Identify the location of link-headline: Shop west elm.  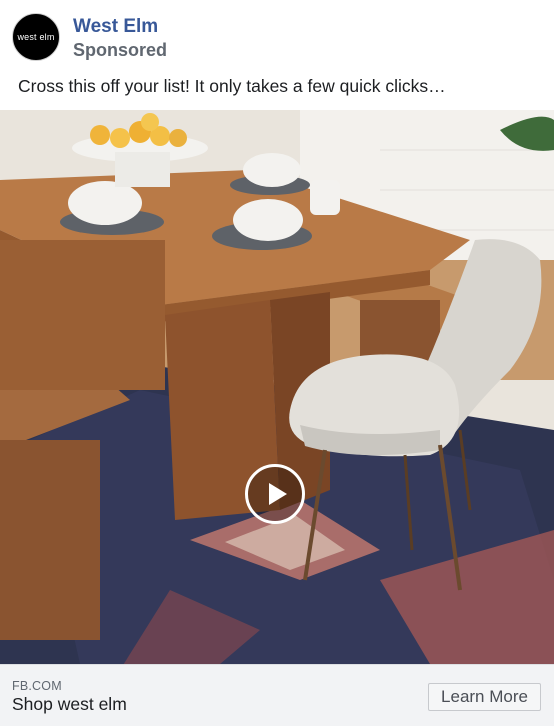
(69, 704).